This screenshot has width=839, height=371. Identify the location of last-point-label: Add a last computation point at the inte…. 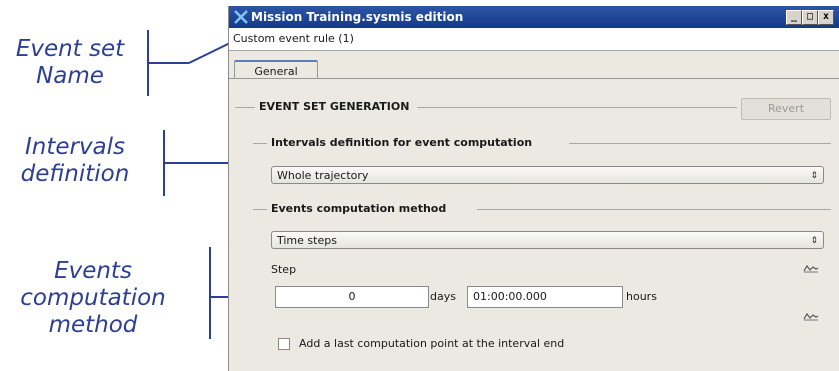
(432, 343).